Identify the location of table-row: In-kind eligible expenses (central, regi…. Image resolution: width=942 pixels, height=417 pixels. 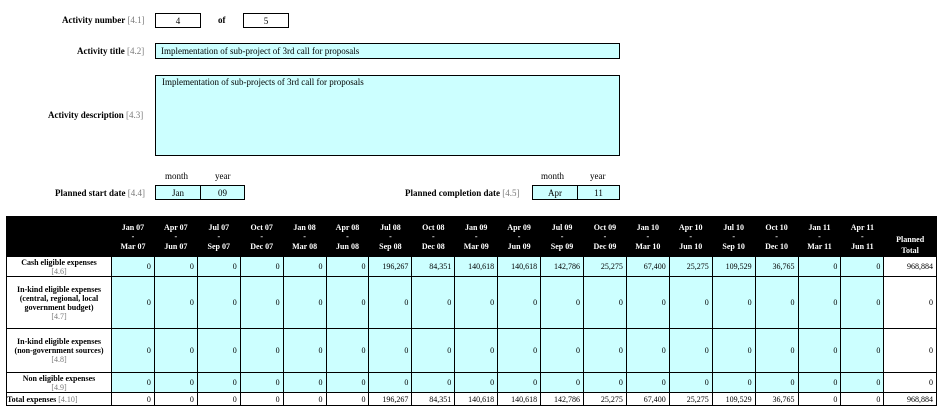
(471, 302).